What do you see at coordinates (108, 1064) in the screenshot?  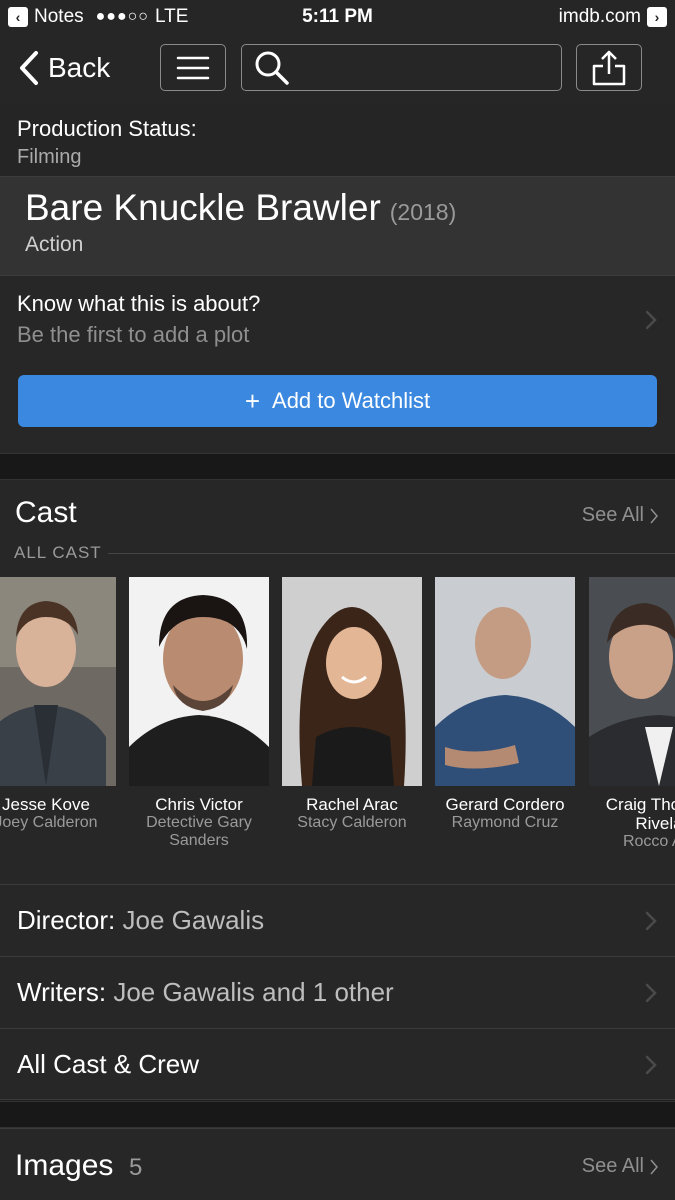 I see `all-cast-crew-label: All Cast & Crew` at bounding box center [108, 1064].